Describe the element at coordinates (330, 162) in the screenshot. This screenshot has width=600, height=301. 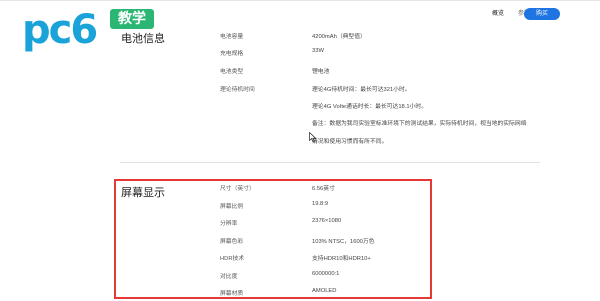
I see `section-divider` at that location.